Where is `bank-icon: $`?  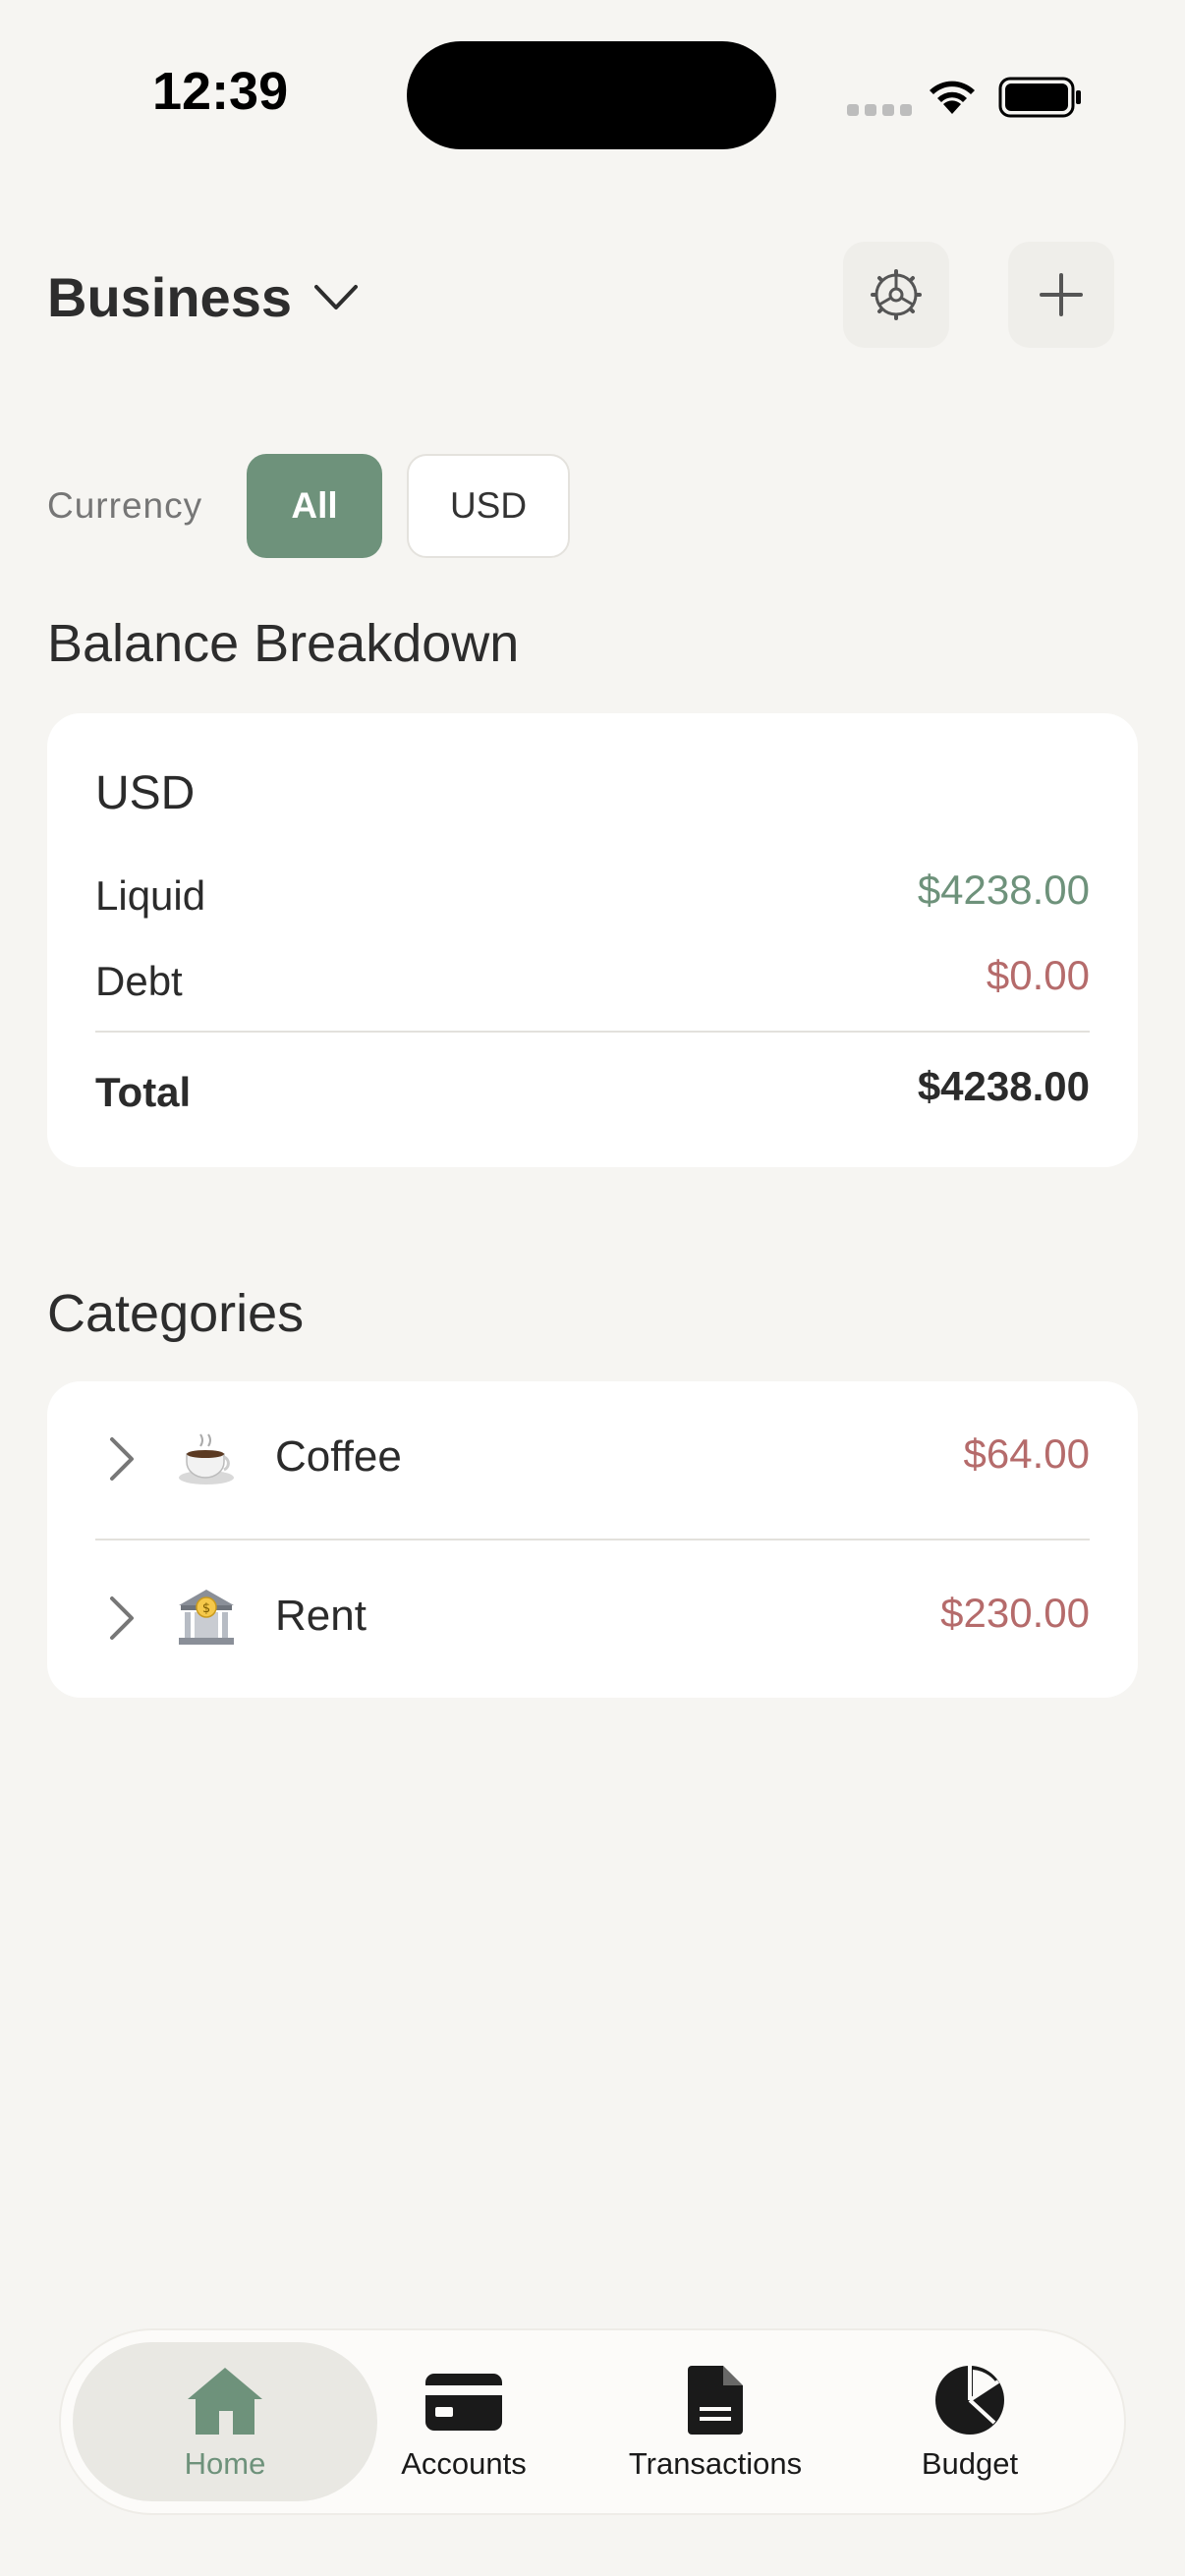 bank-icon: $ is located at coordinates (207, 1617).